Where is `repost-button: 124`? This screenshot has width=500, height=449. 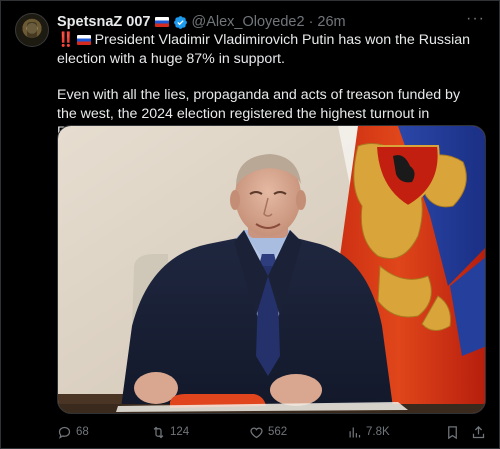 repost-button: 124 is located at coordinates (170, 432).